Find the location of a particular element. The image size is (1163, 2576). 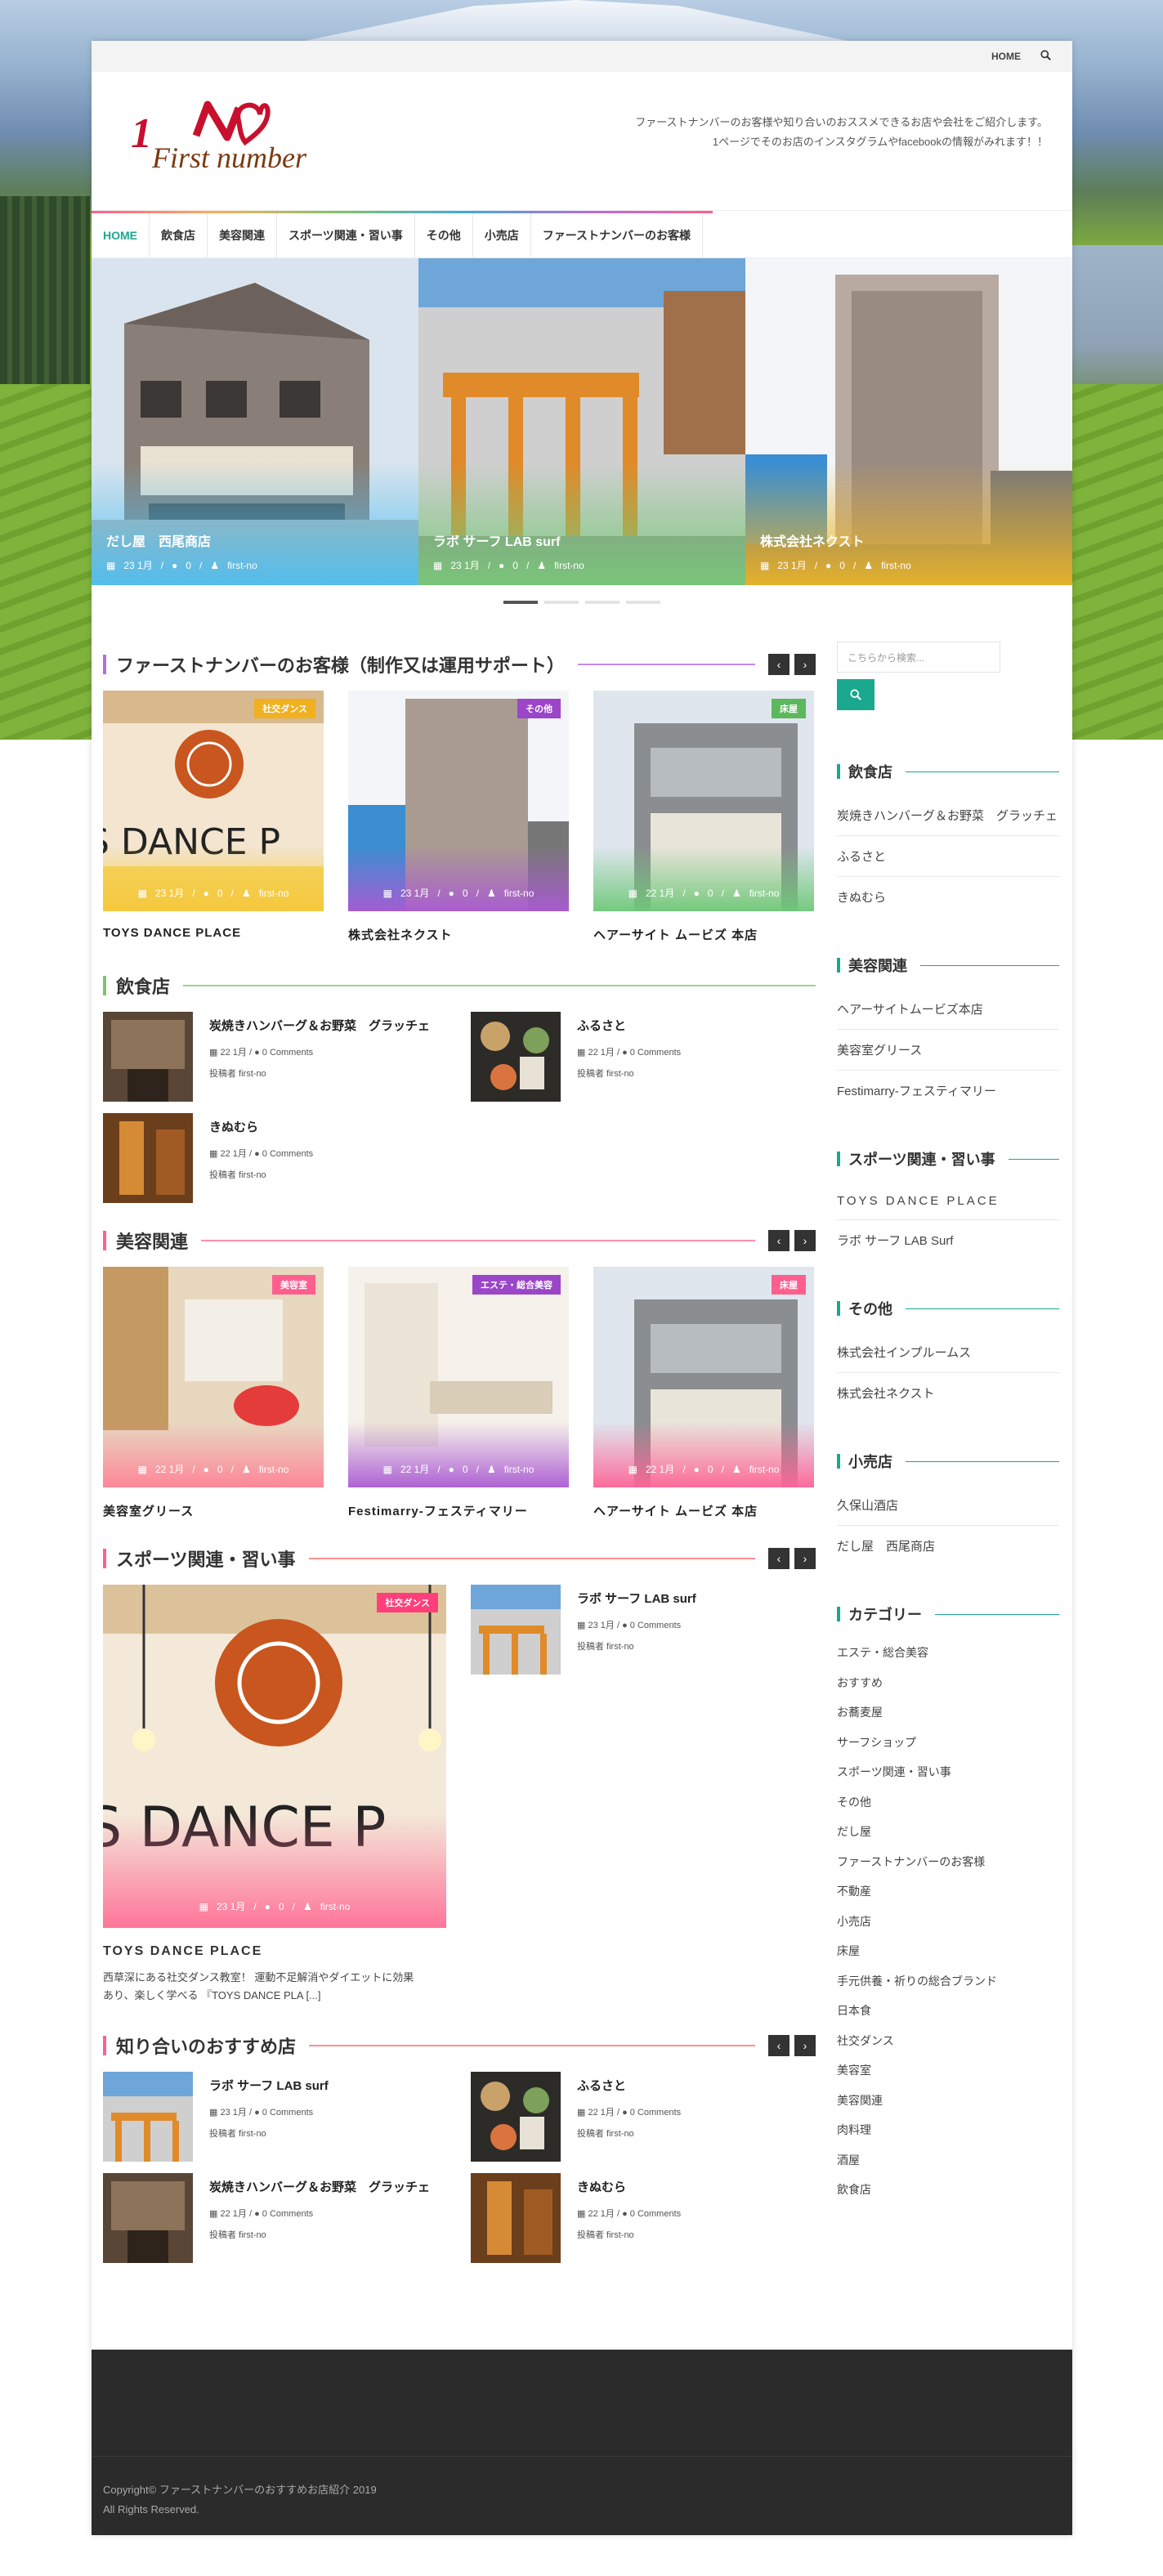

card-title: 株式会社ネクスト is located at coordinates (459, 935).